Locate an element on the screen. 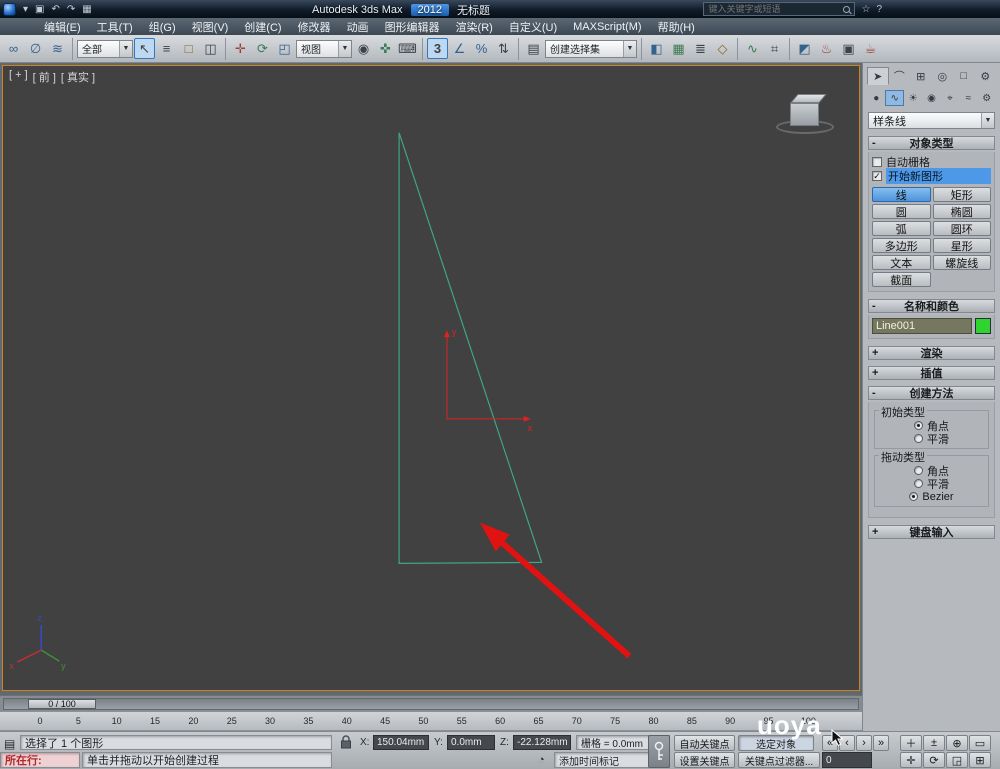 The image size is (1000, 769). use-pivot-center-icon: ◉ is located at coordinates (363, 48).